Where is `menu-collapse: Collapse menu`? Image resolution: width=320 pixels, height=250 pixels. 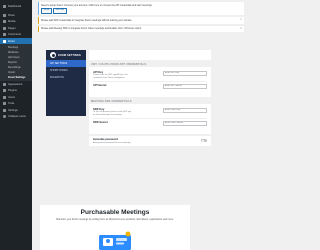 menu-collapse: Collapse menu is located at coordinates (16, 116).